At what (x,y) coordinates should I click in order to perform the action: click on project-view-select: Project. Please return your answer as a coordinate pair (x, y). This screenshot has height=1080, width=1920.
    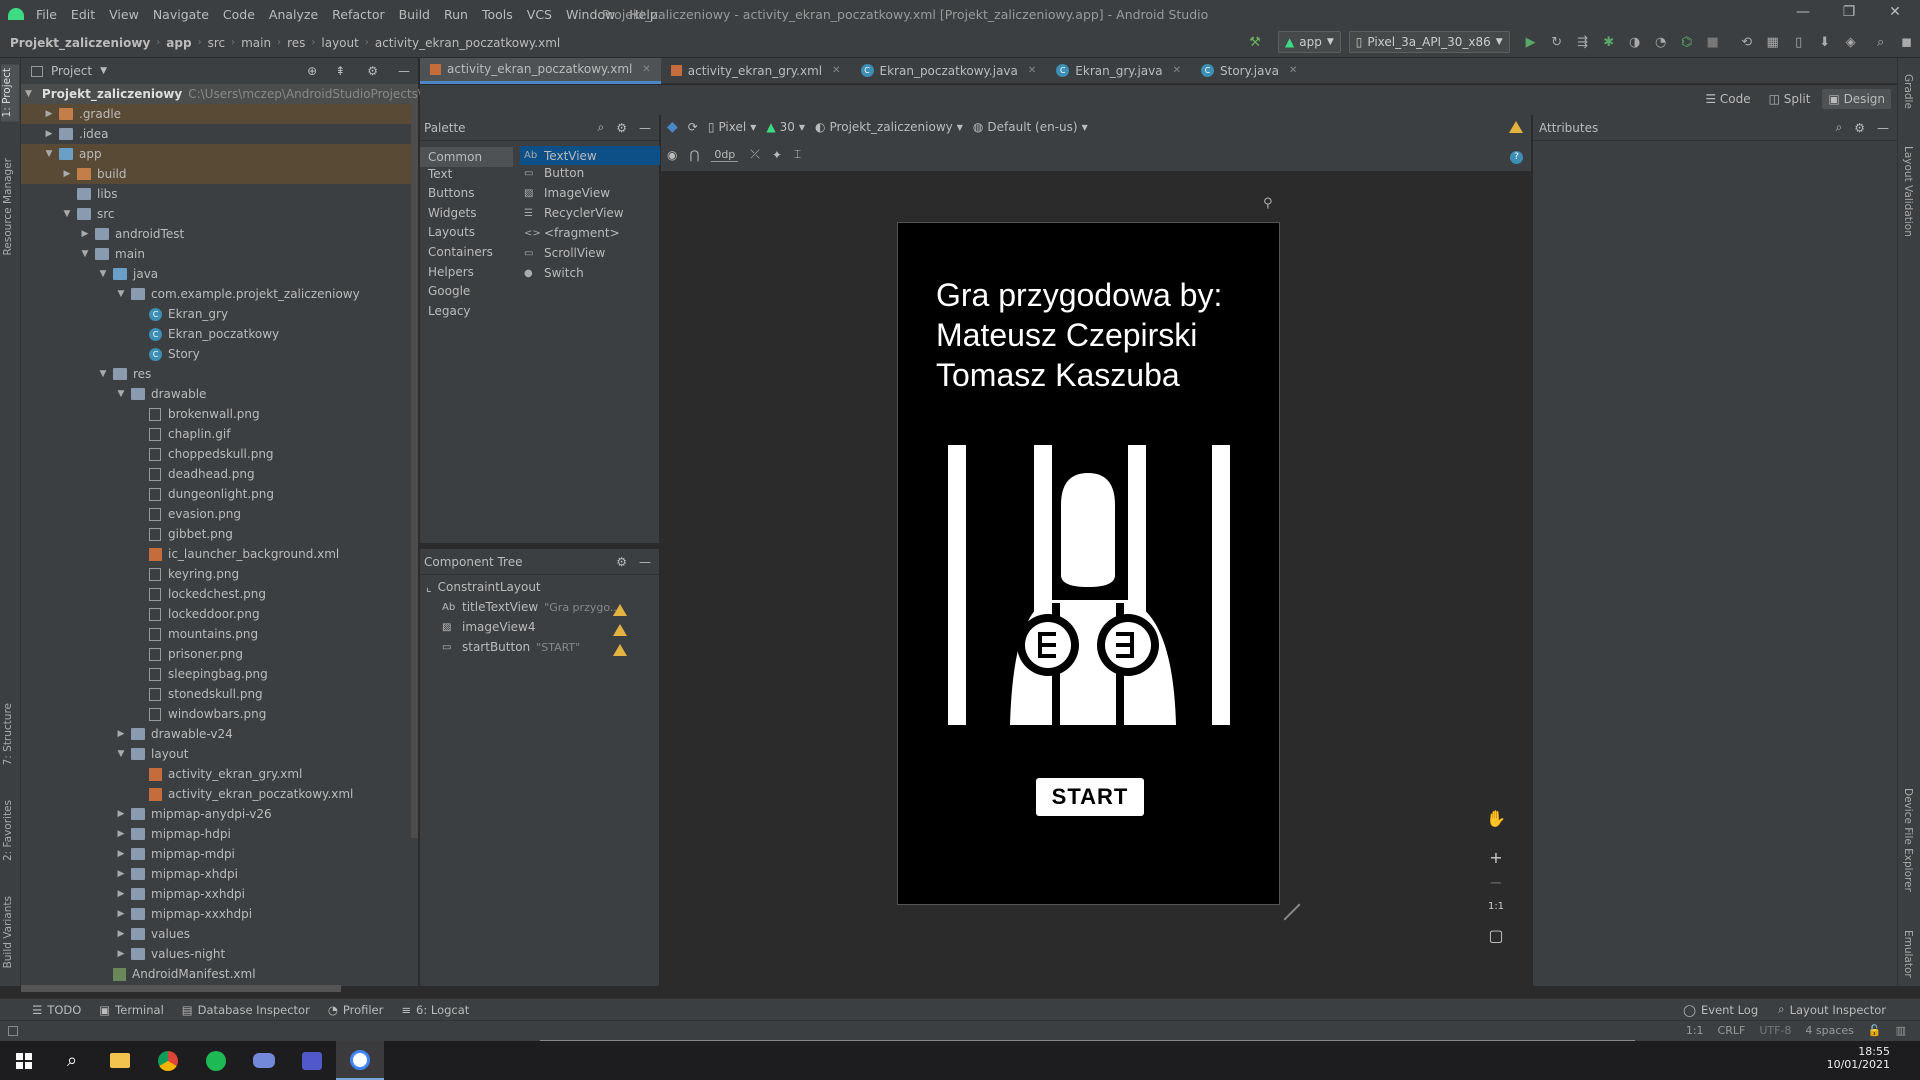
    Looking at the image, I should click on (71, 71).